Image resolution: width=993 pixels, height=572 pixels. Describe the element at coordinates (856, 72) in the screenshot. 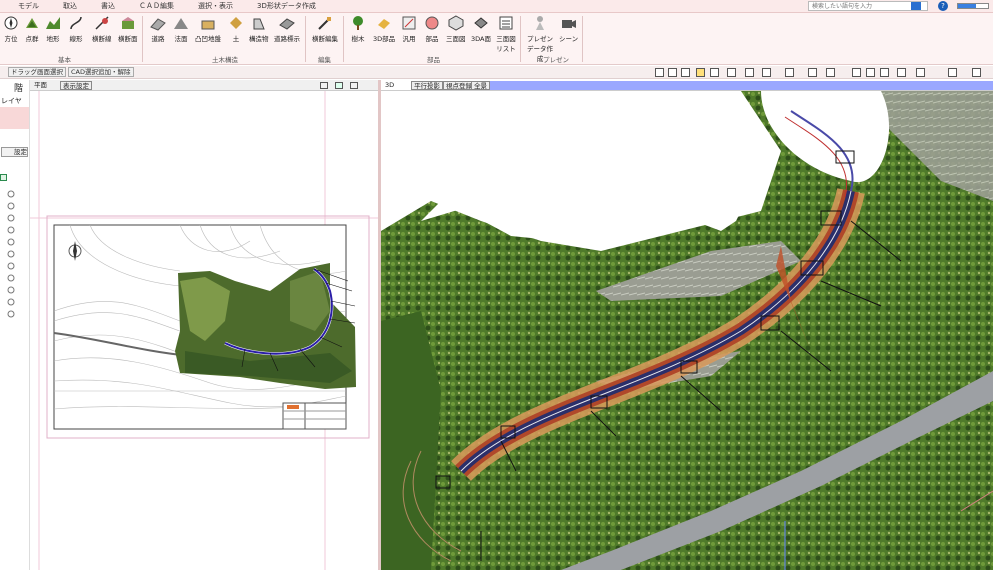

I see `light-icon` at that location.